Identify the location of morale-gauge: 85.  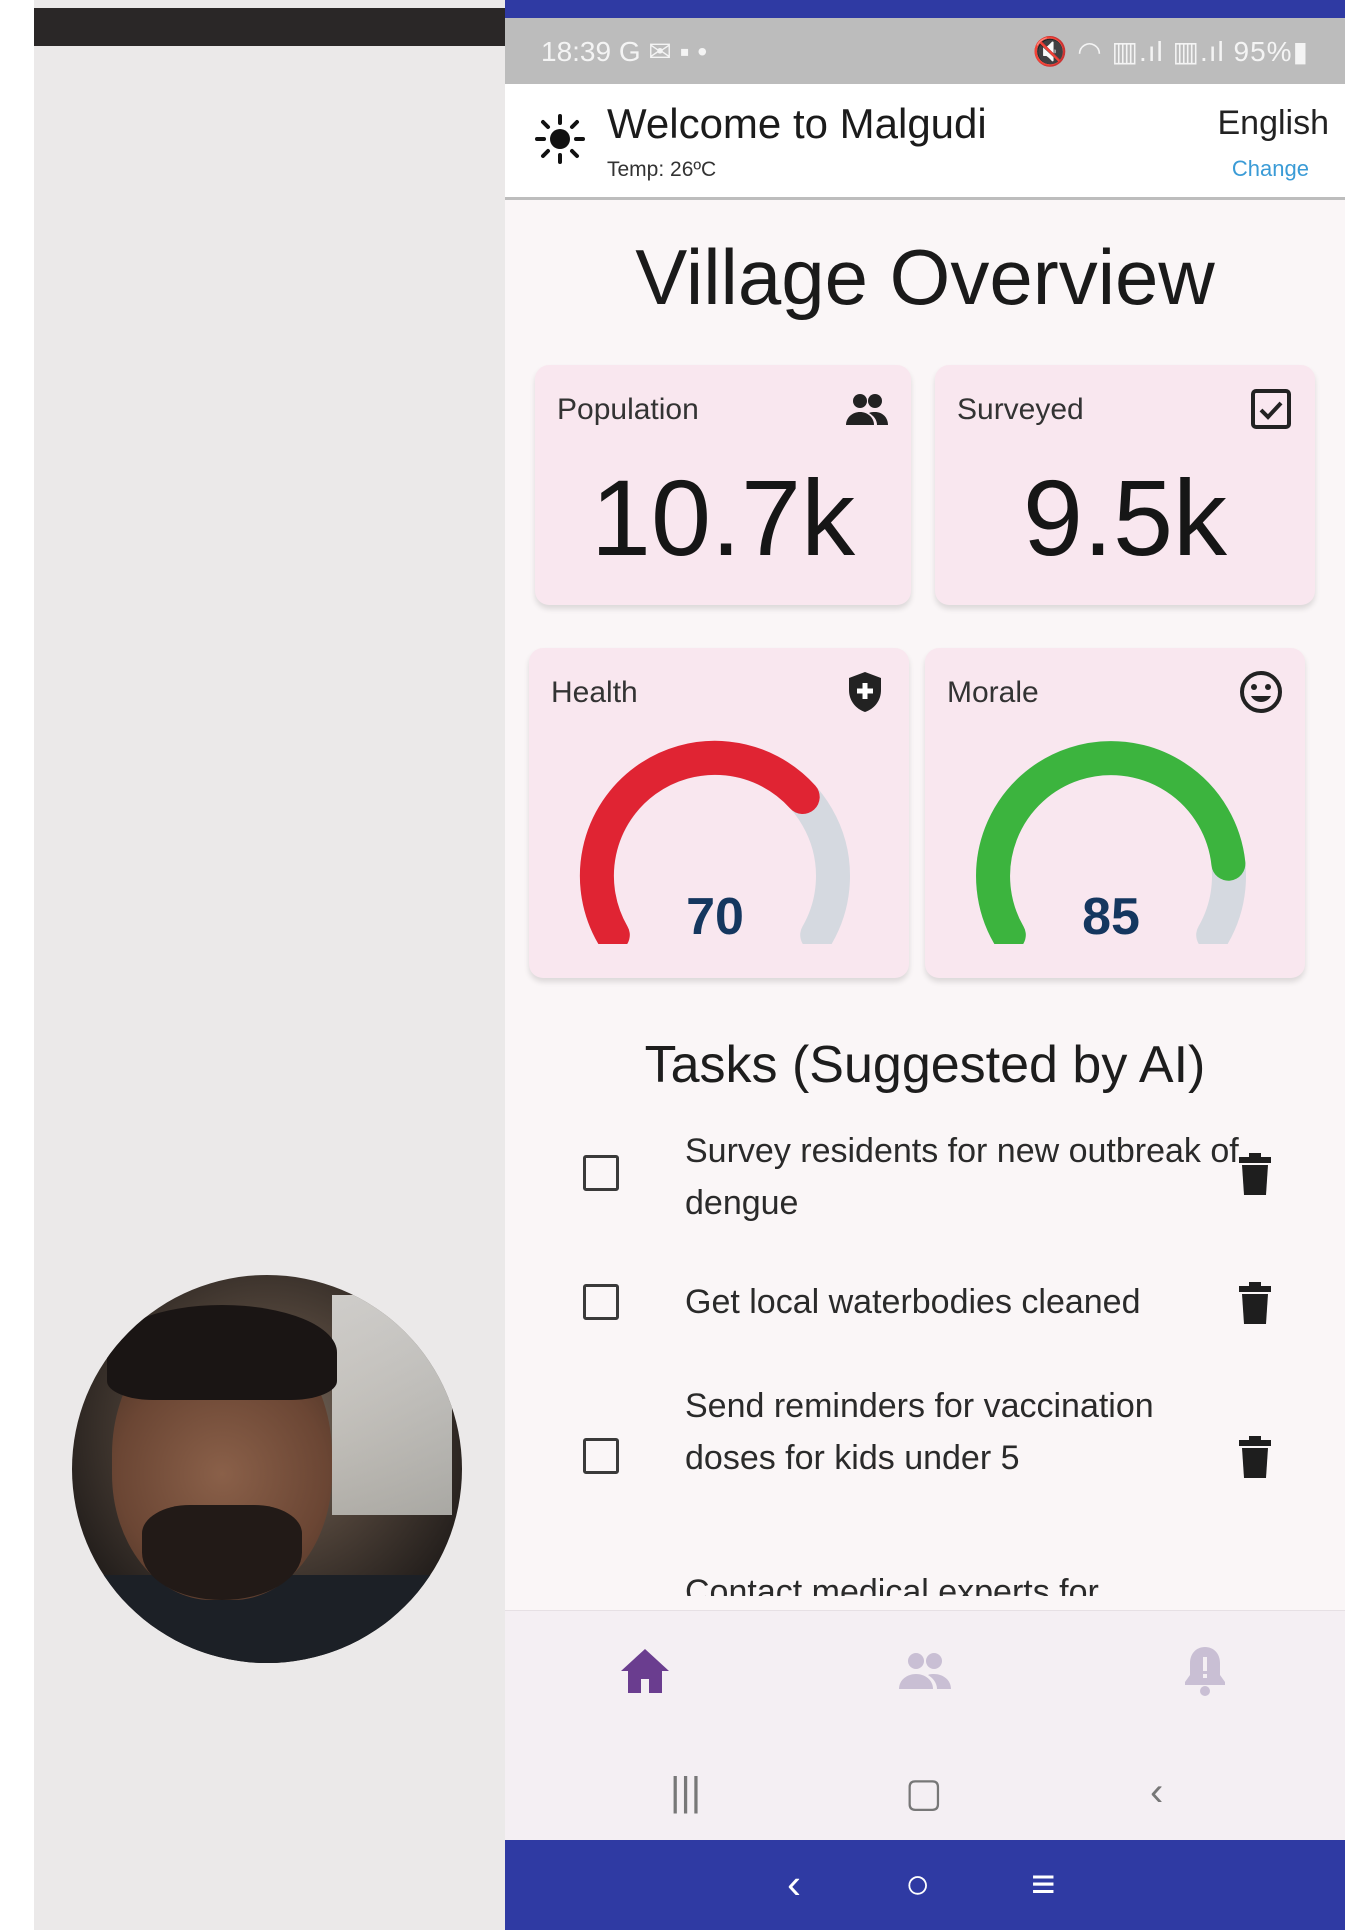
(1111, 842).